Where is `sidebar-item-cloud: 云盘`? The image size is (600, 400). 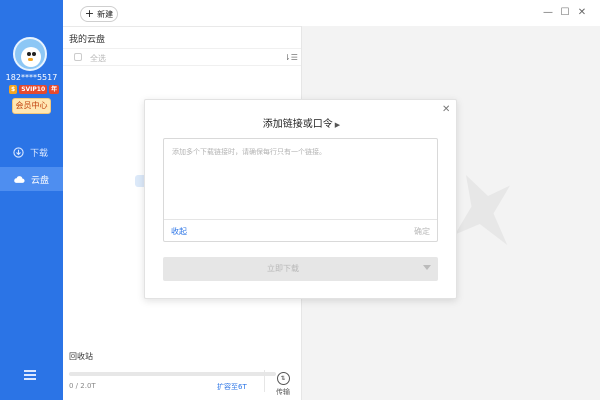
sidebar-item-cloud: 云盘 is located at coordinates (31, 179).